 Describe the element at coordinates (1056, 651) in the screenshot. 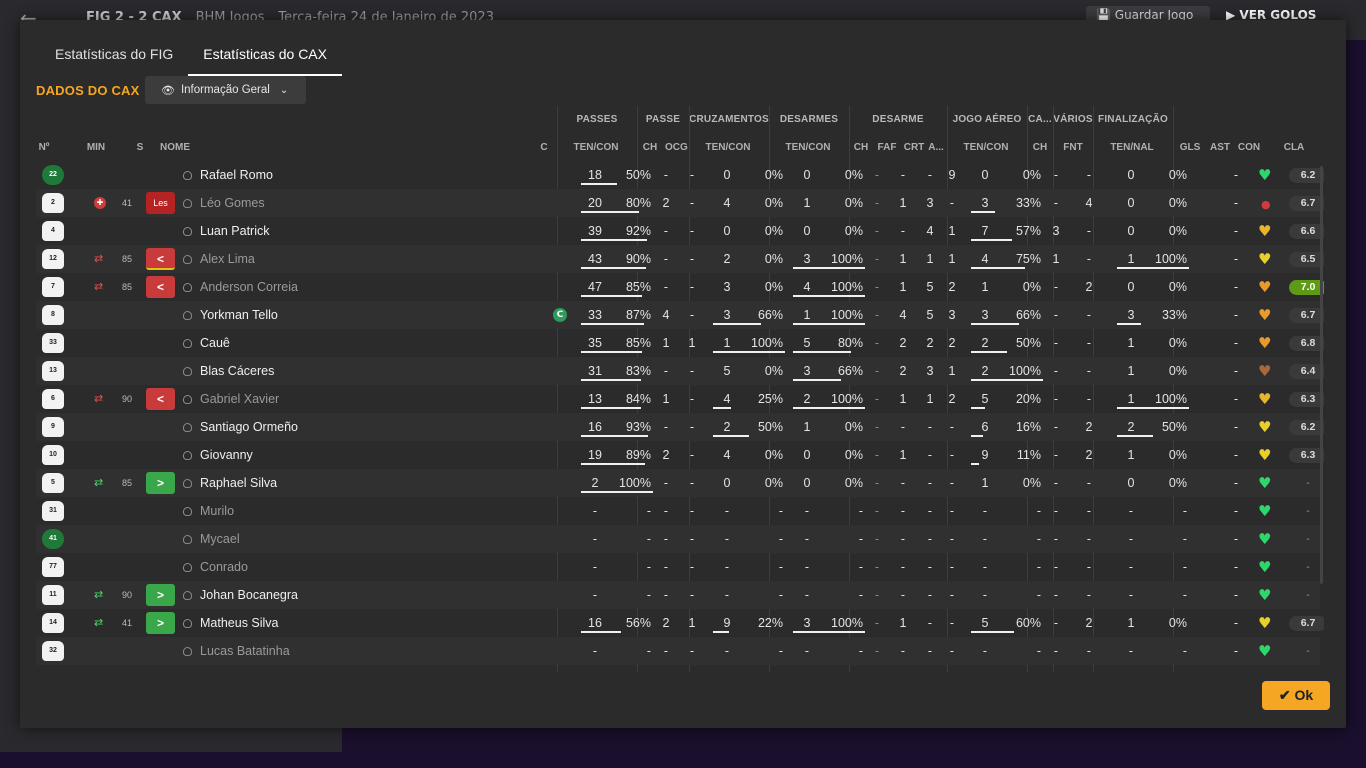

I see `ca-ch: -` at that location.